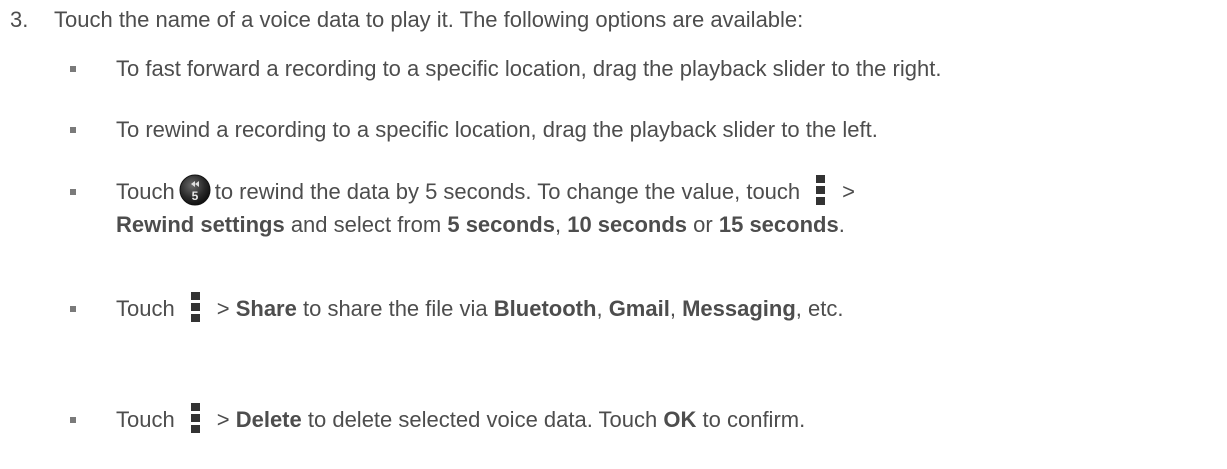  What do you see at coordinates (739, 308) in the screenshot?
I see `messaging-label: Messaging` at bounding box center [739, 308].